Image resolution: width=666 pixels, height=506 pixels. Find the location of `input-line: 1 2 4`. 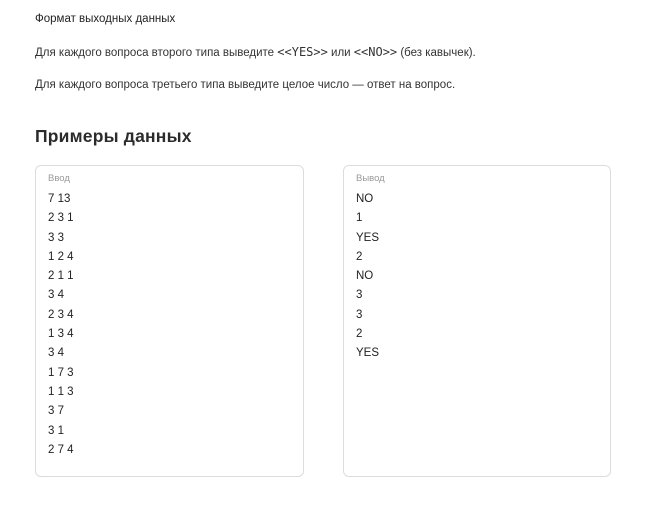

input-line: 1 2 4 is located at coordinates (61, 256).